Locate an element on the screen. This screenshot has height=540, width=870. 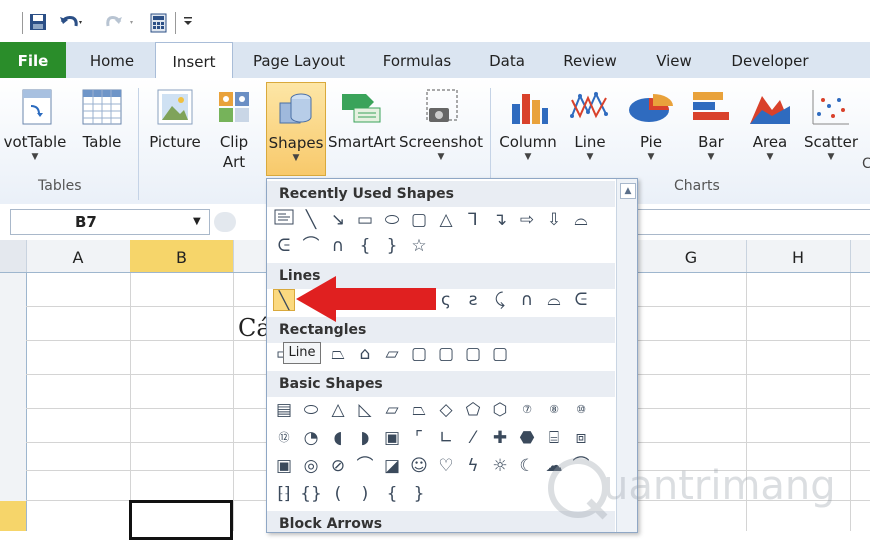
sun-icon: ☼ is located at coordinates (500, 466).